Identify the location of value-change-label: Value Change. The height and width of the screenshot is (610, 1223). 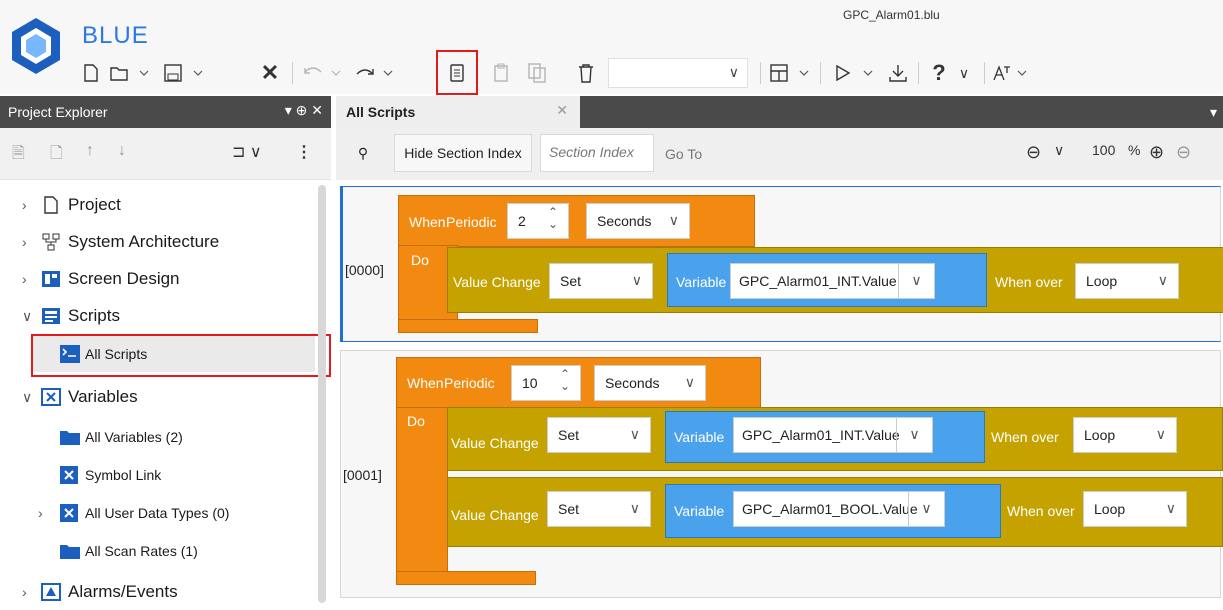
(495, 443).